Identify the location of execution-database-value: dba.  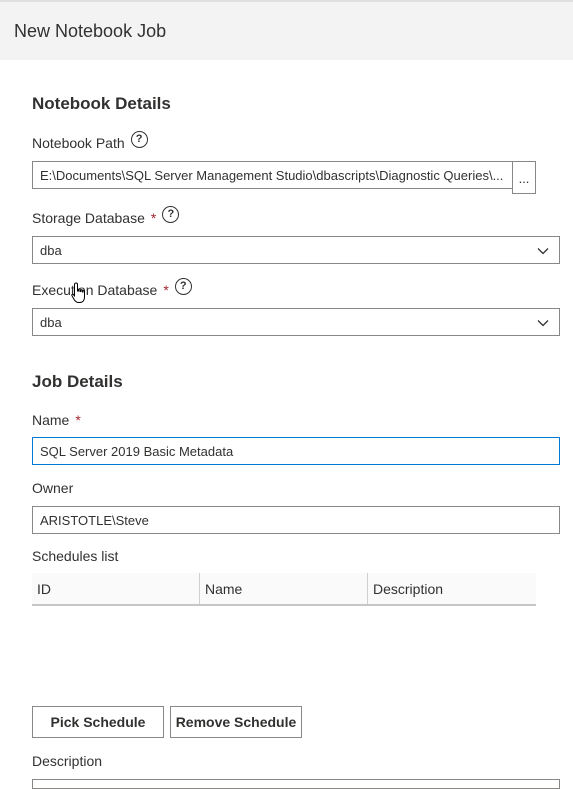
(51, 322).